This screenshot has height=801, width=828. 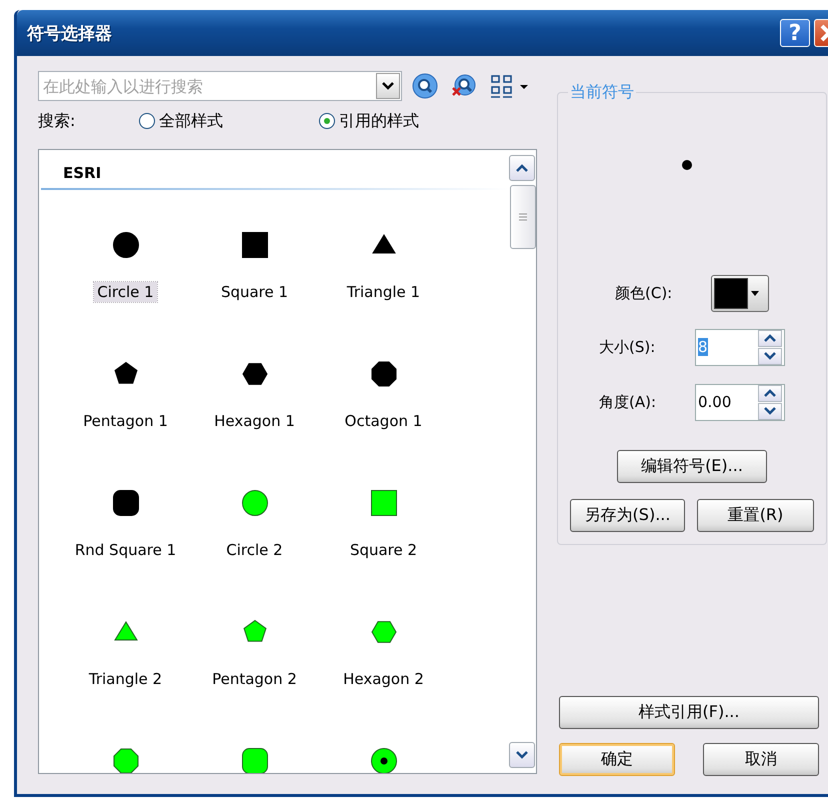 I want to click on search-button, so click(x=425, y=86).